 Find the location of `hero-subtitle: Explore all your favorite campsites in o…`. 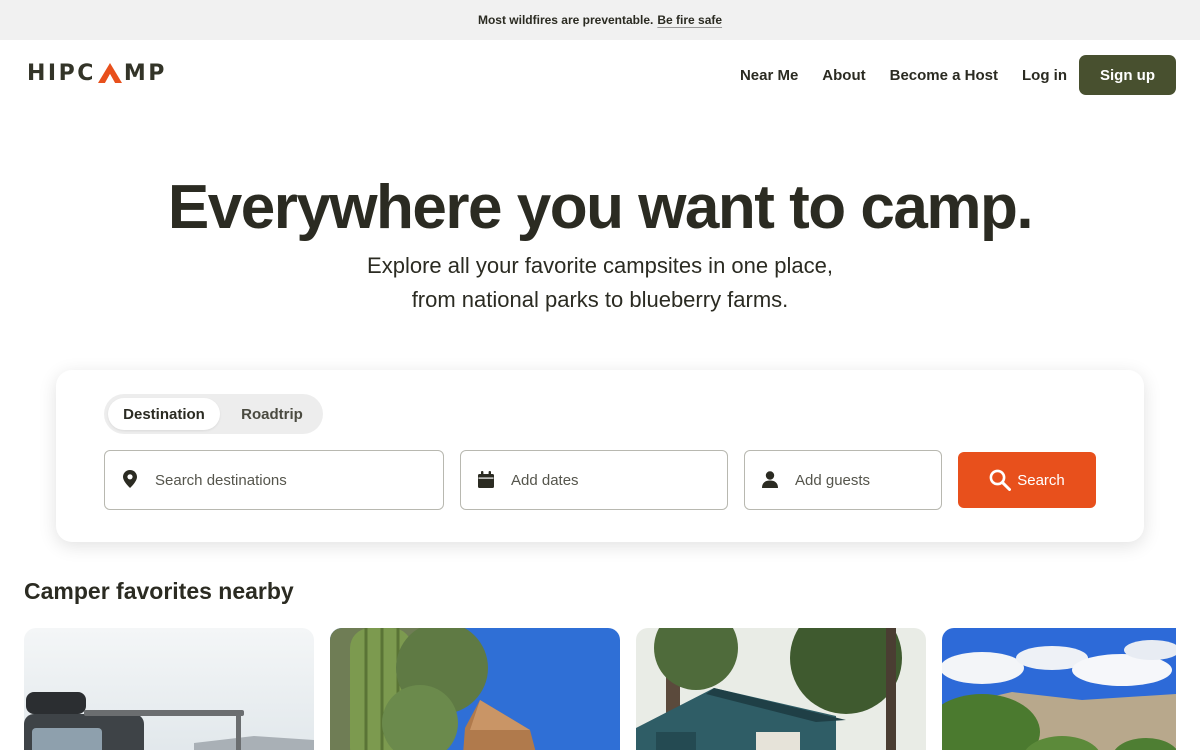

hero-subtitle: Explore all your favorite campsites in o… is located at coordinates (600, 283).